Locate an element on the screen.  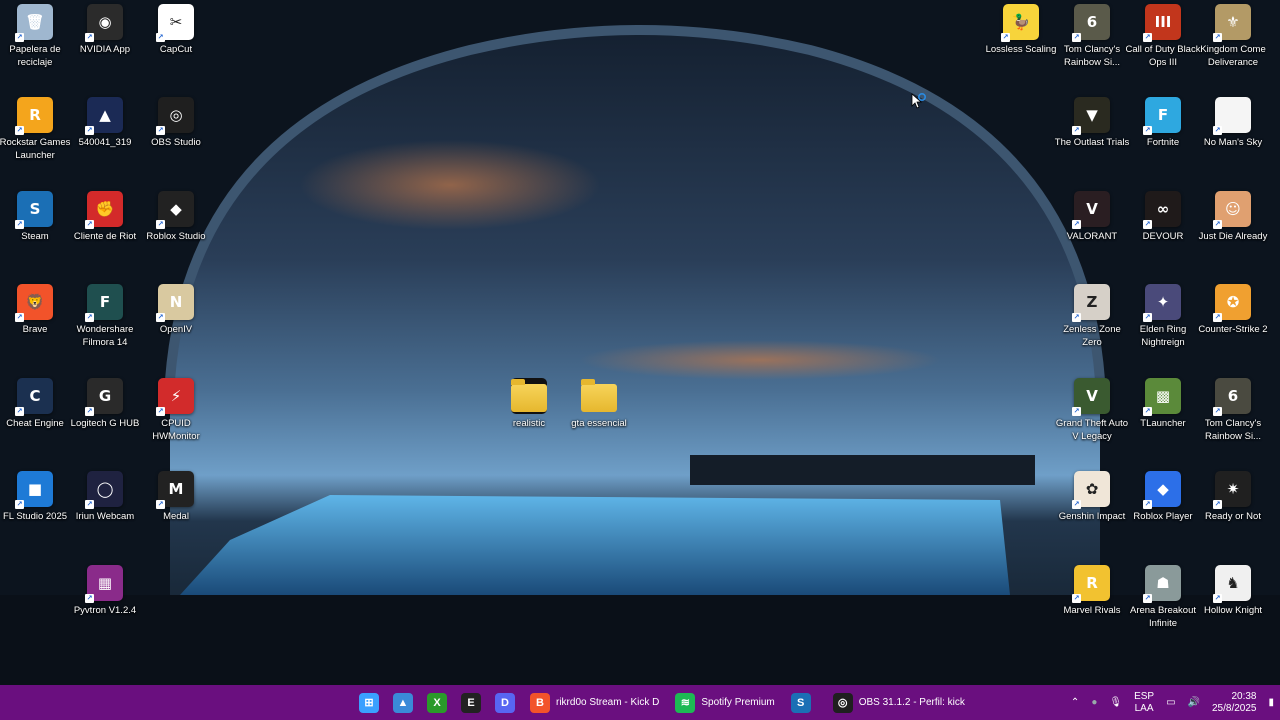
openiv-icon: N ↗ is located at coordinates (175, 303).